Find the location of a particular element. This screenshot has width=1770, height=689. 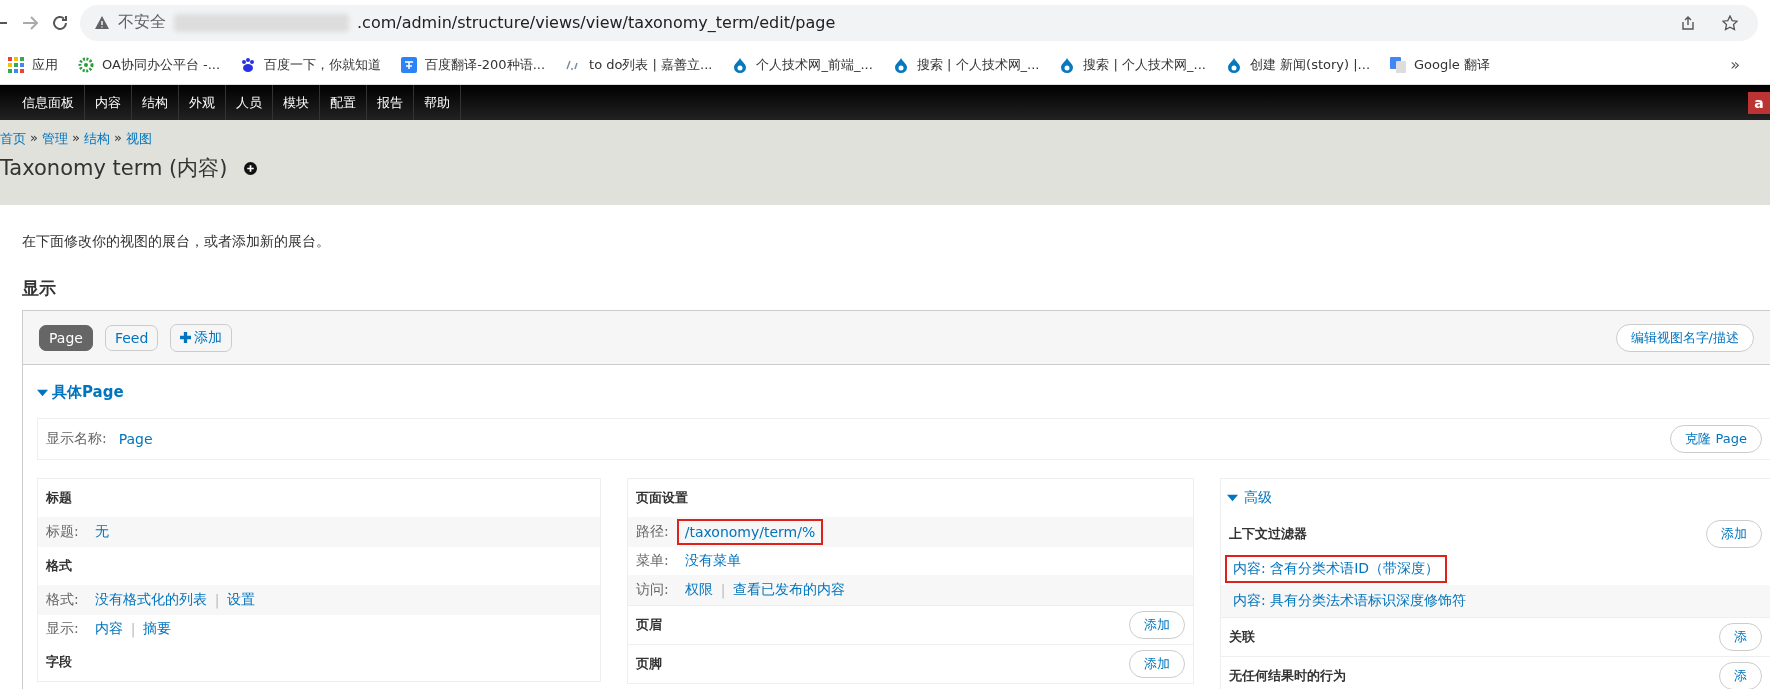

row-label: 标题: is located at coordinates (62, 532).